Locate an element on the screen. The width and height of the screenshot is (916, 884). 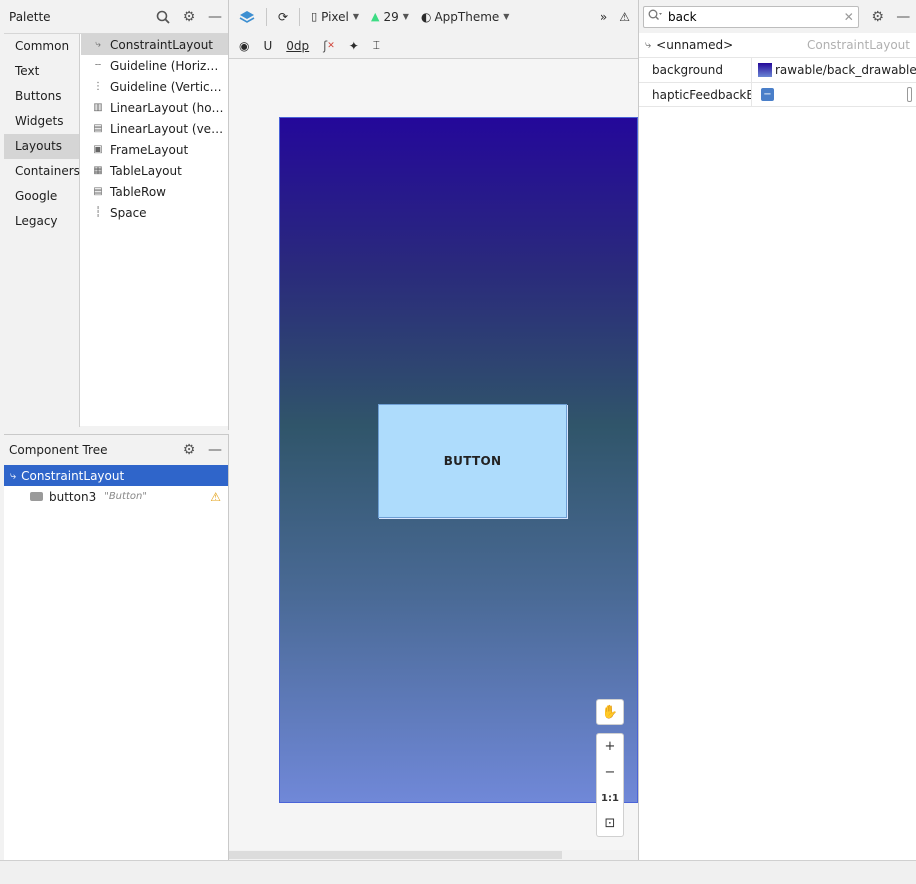
attribute-value: rawable/back_drawable is located at coordinates (845, 70).